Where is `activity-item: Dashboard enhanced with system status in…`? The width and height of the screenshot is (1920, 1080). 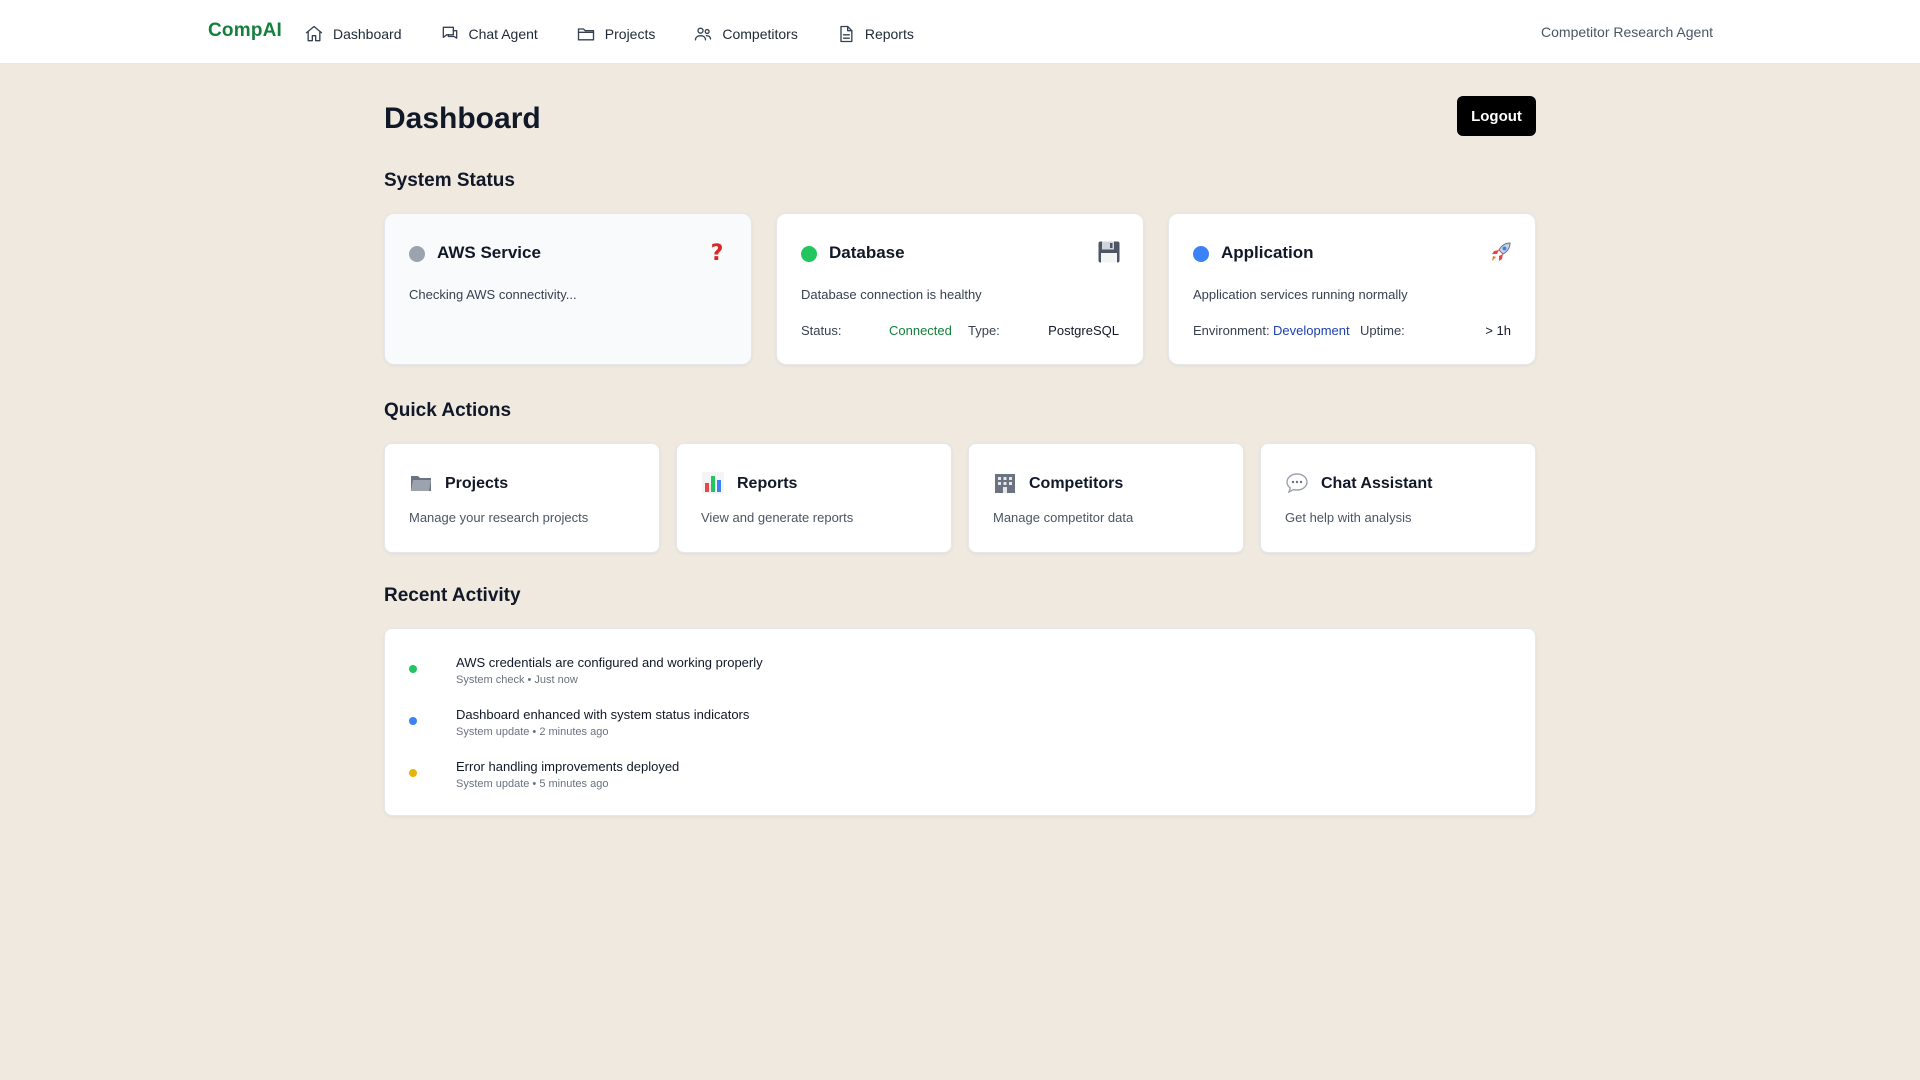
activity-item: Dashboard enhanced with system status in… is located at coordinates (959, 725).